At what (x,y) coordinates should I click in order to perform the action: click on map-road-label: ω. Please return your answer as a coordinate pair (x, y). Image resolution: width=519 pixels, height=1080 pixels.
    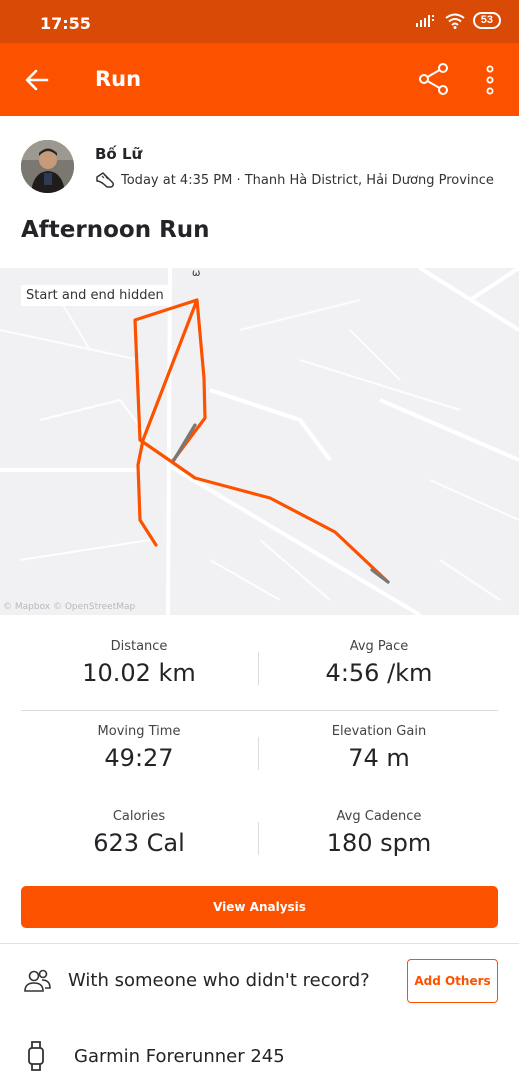
    Looking at the image, I should click on (196, 273).